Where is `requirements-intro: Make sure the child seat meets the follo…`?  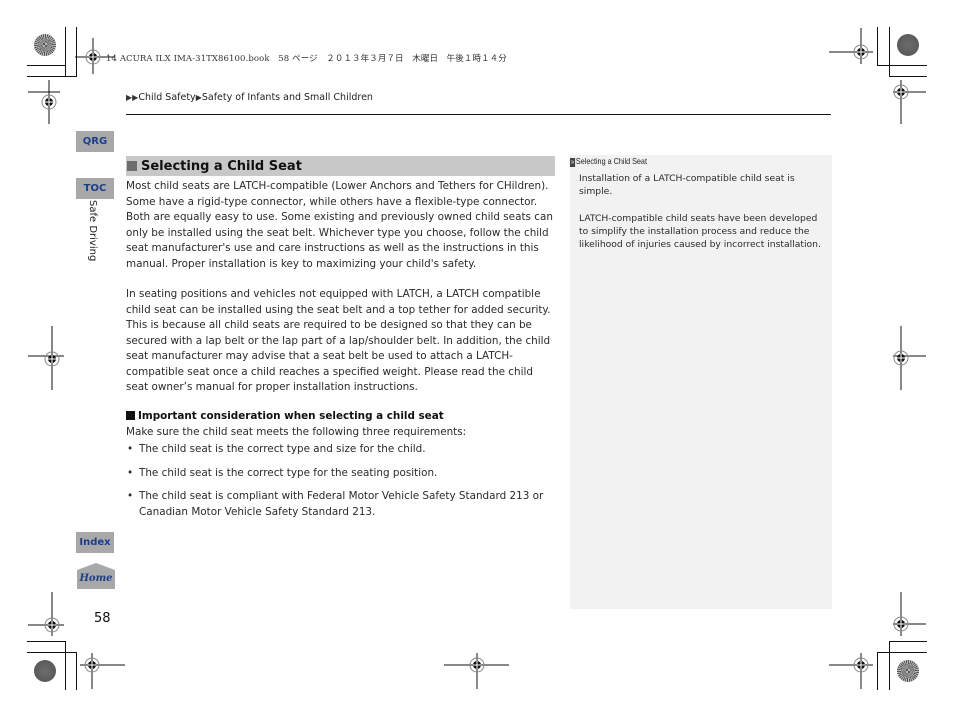
requirements-intro: Make sure the child seat meets the follo… is located at coordinates (296, 431).